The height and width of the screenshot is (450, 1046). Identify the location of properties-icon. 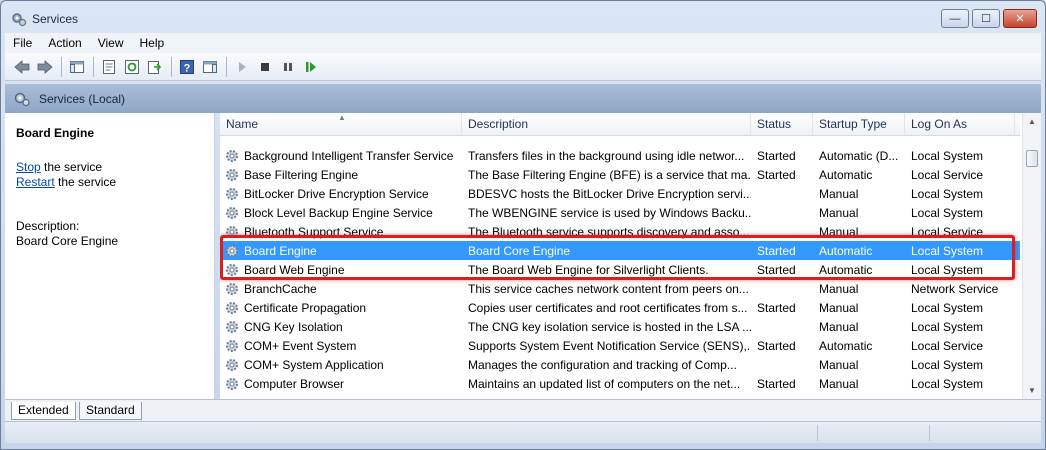
(109, 66).